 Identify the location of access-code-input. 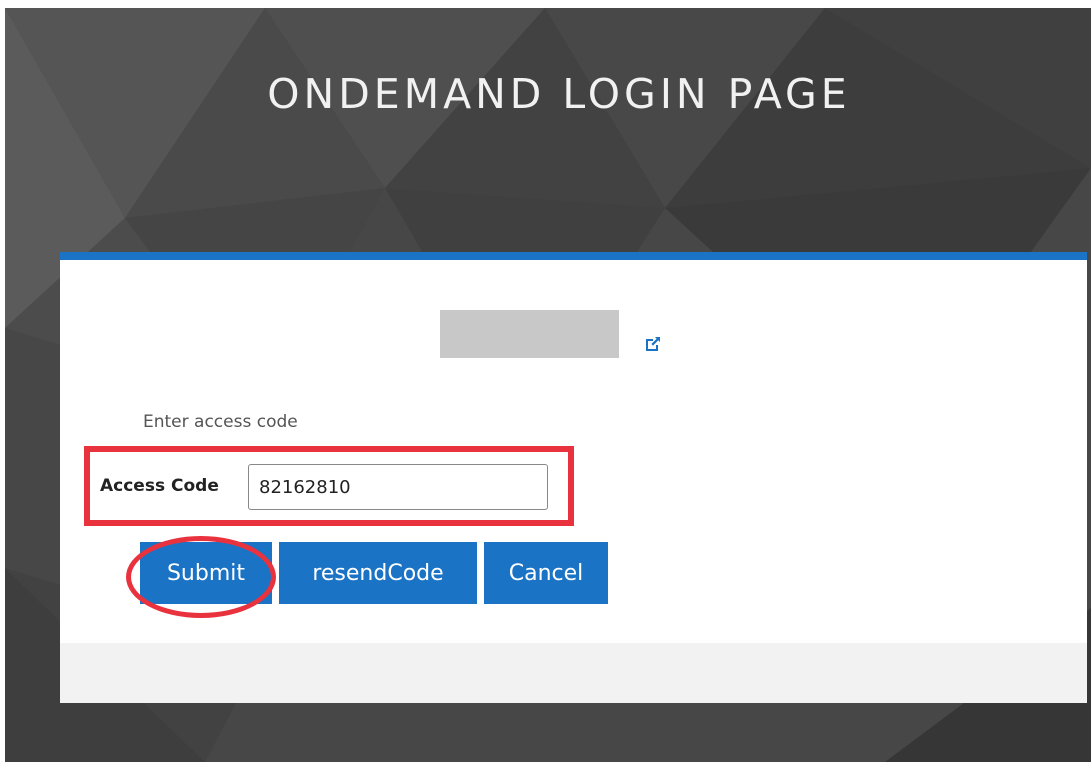
(398, 487).